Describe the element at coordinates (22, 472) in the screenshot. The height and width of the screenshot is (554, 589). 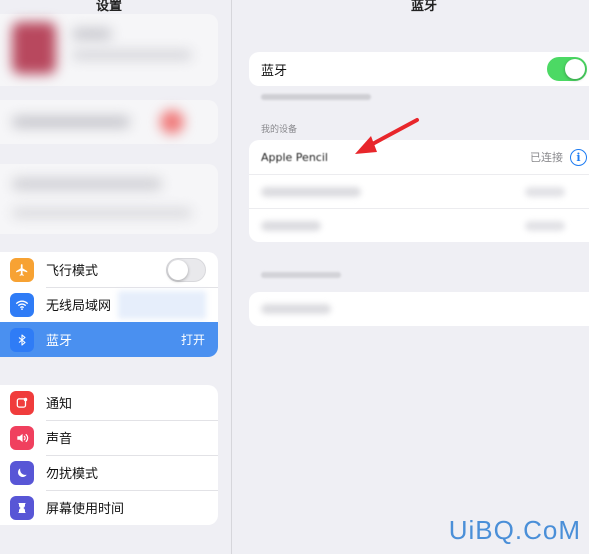
I see `moon-icon` at that location.